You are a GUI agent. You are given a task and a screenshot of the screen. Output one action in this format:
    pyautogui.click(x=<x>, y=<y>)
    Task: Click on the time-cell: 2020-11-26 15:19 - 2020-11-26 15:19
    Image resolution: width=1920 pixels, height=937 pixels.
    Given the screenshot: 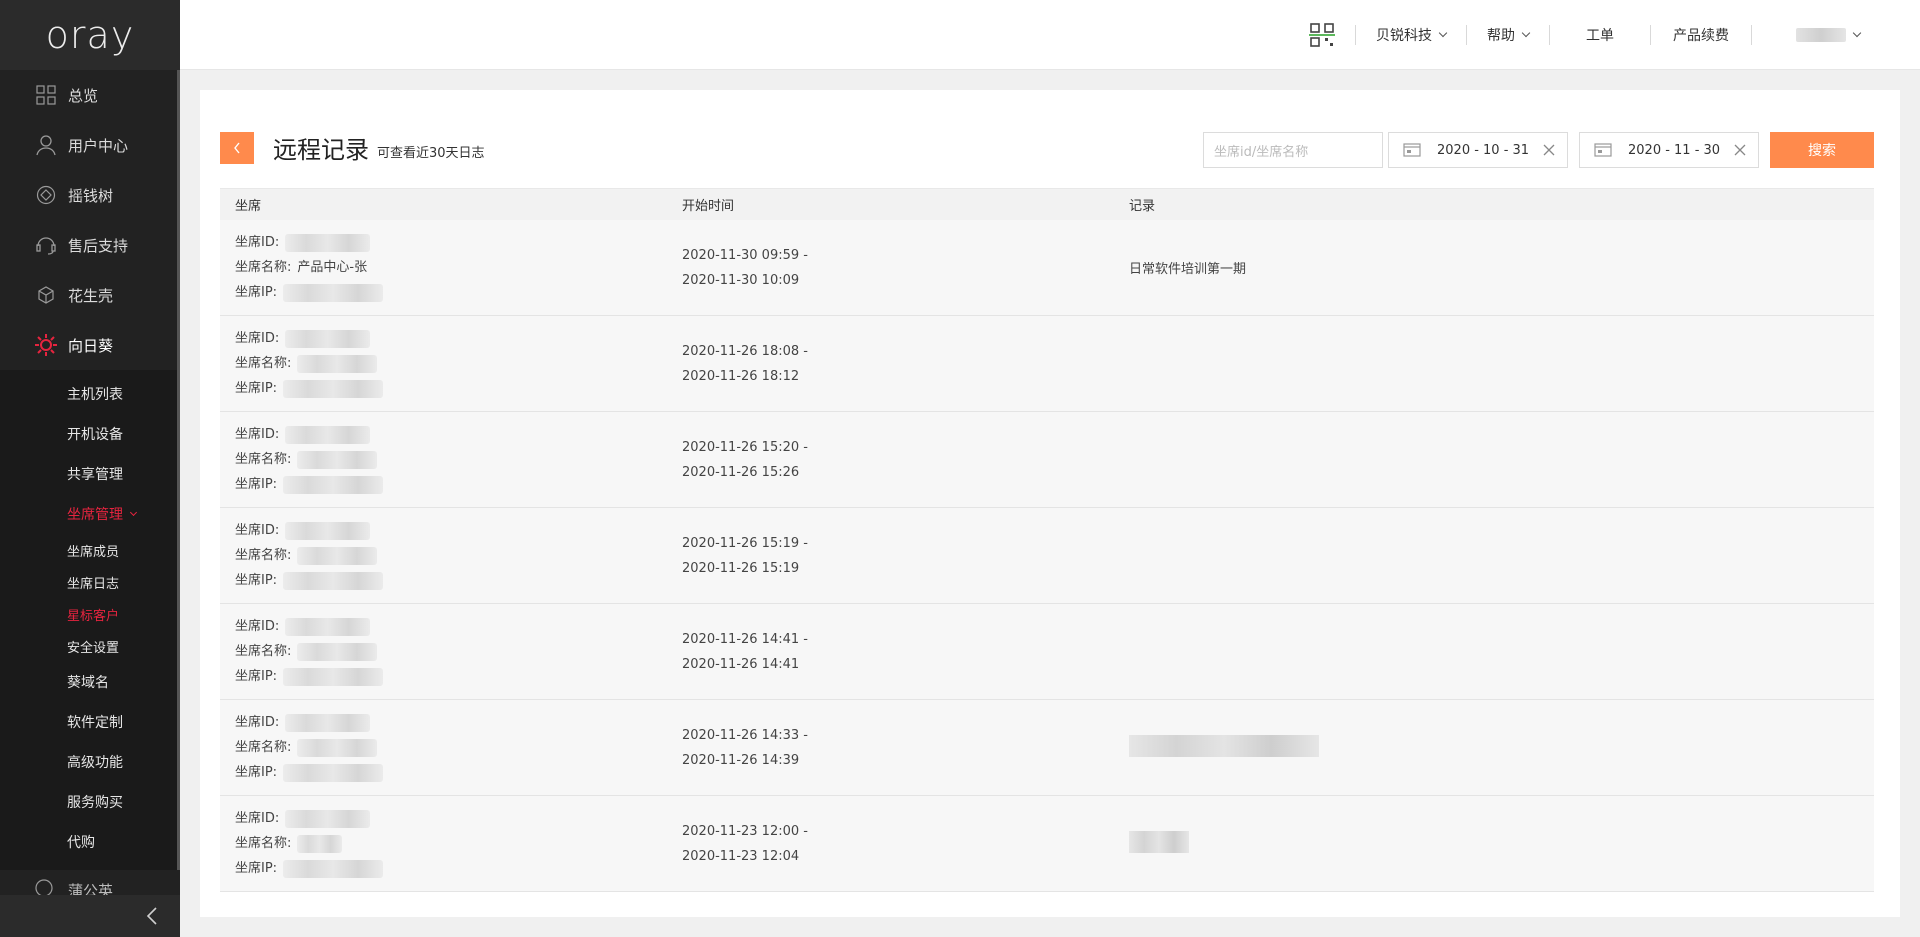 What is the action you would take?
    pyautogui.click(x=890, y=556)
    